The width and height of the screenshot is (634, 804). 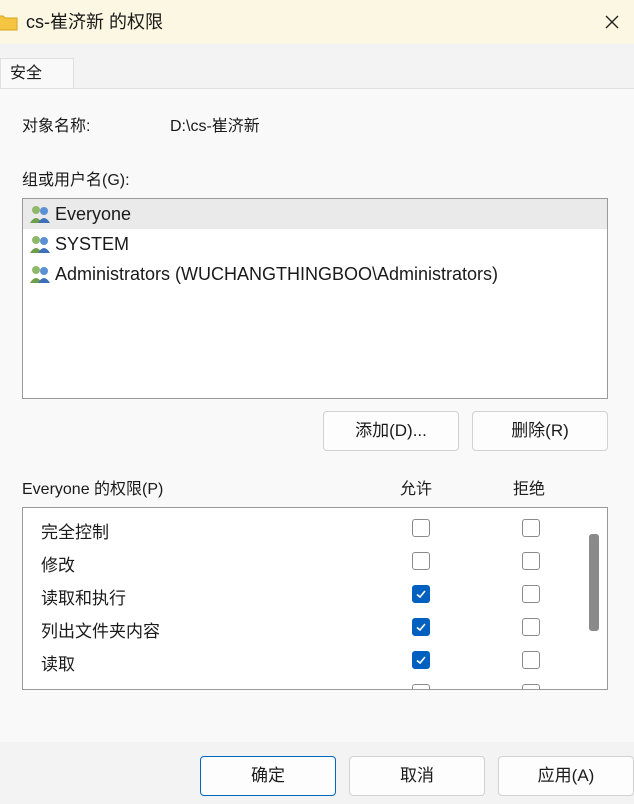 I want to click on folder-icon, so click(x=9, y=23).